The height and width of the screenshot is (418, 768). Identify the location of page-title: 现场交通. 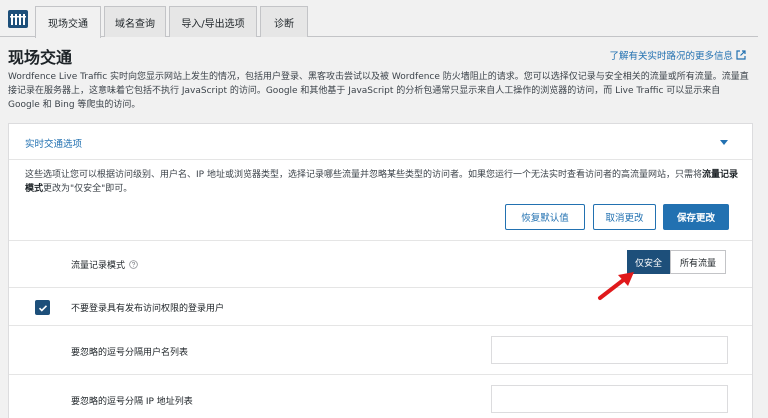
(40, 57).